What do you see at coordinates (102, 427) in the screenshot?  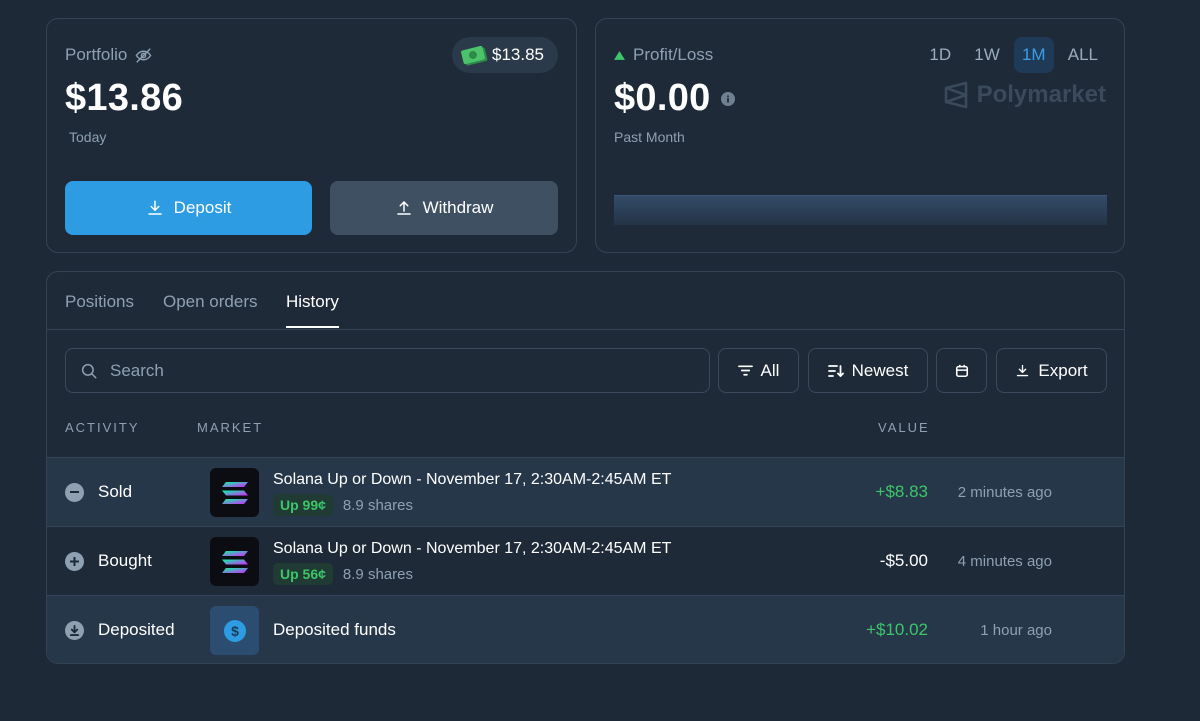 I see `column-header-activity: ACTIVITY` at bounding box center [102, 427].